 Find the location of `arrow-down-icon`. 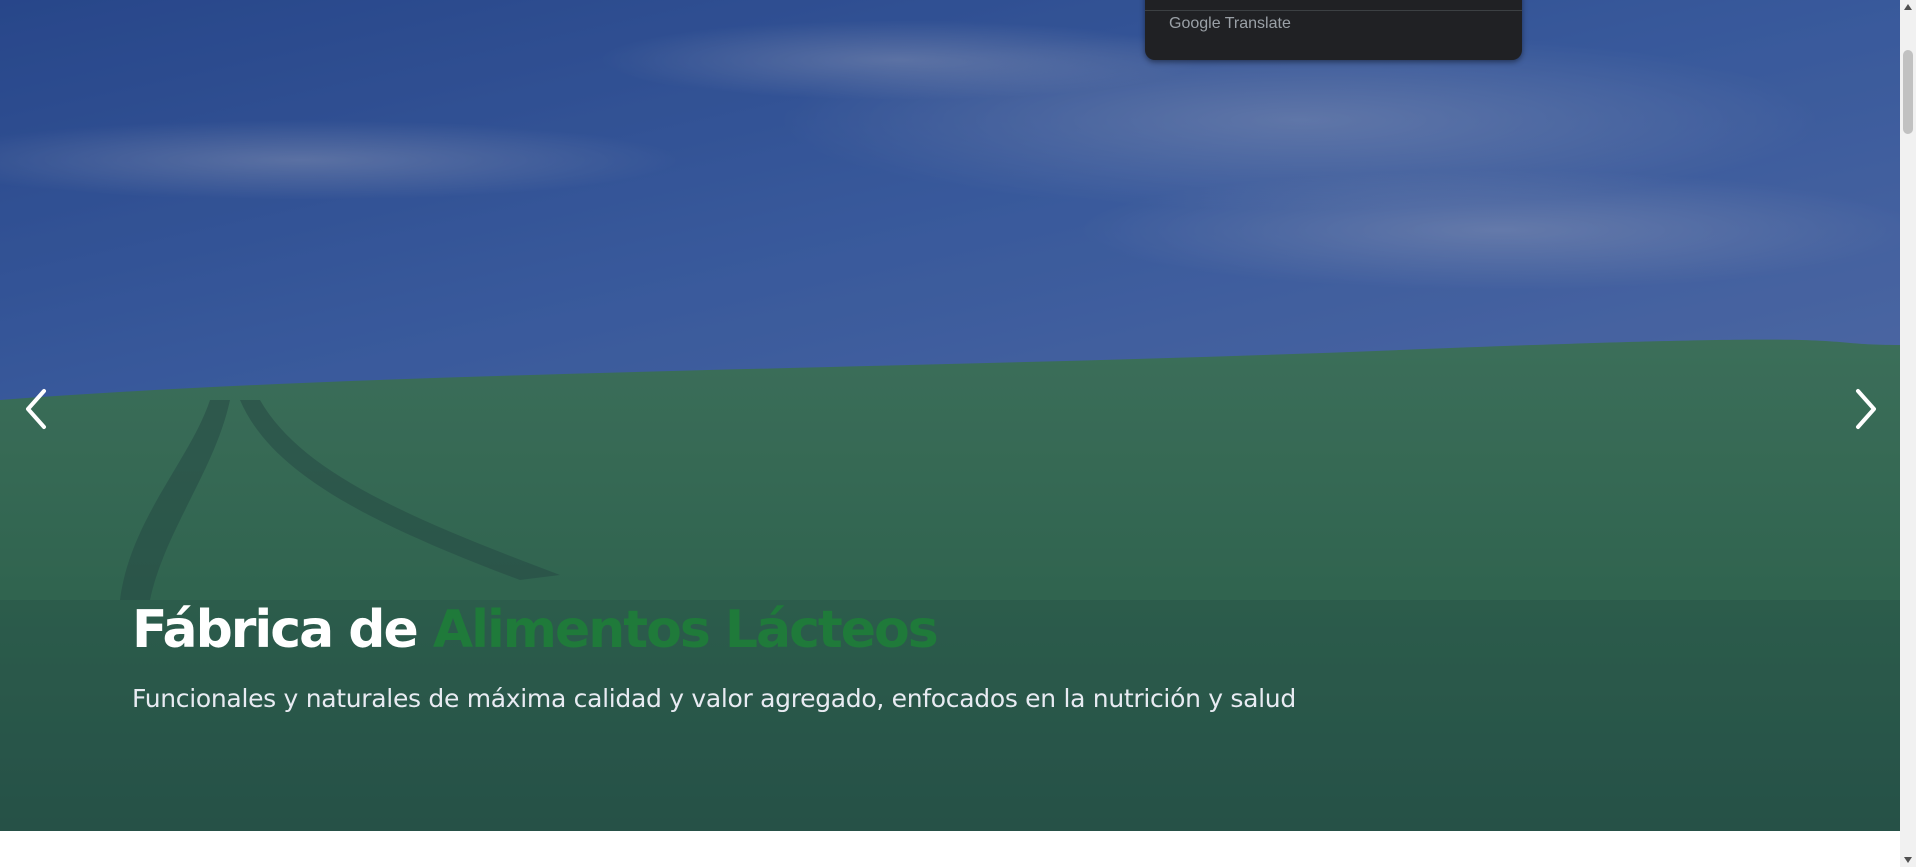

arrow-down-icon is located at coordinates (1908, 860).